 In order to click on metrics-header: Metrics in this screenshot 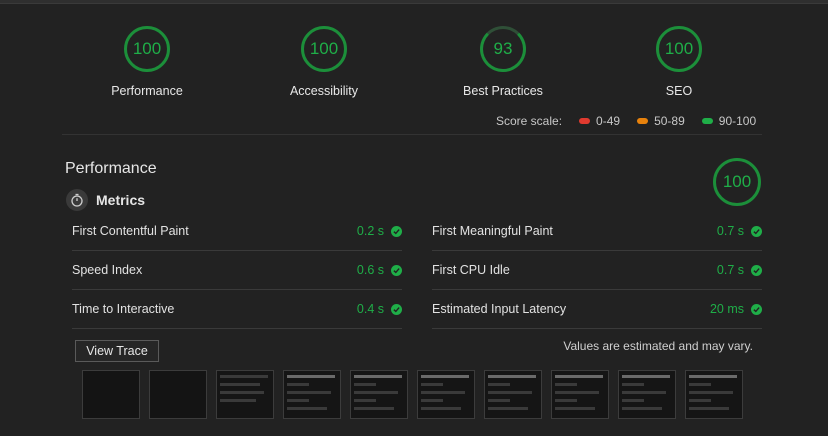, I will do `click(105, 200)`.